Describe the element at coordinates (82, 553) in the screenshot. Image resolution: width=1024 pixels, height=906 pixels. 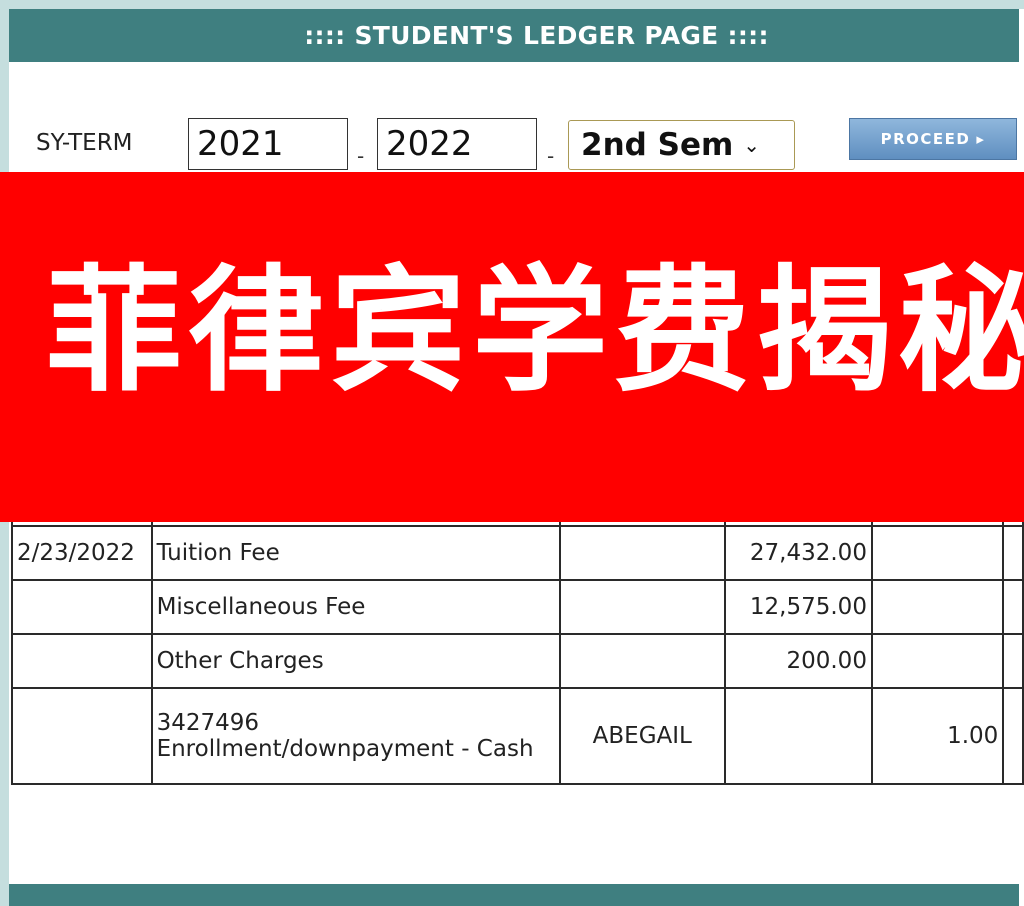
I see `date-cell: 2/23/2022` at that location.